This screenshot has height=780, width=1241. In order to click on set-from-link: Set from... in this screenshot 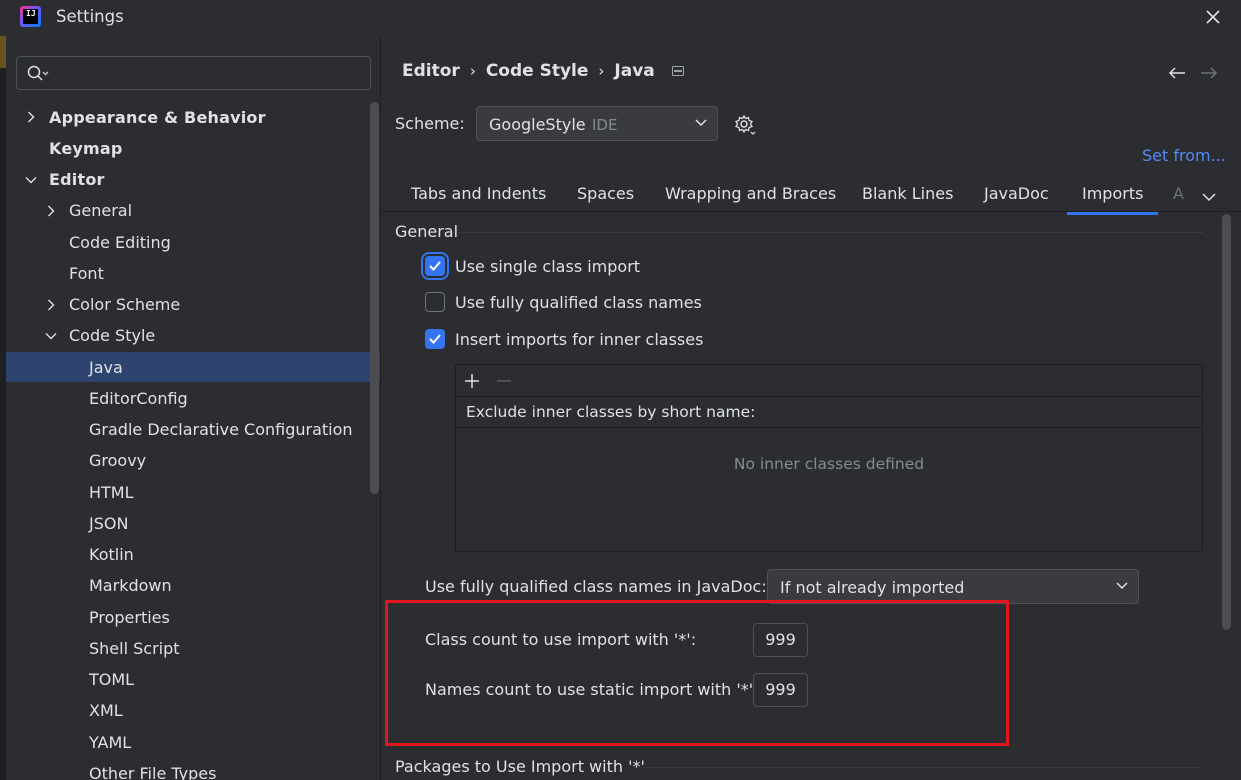, I will do `click(1184, 155)`.